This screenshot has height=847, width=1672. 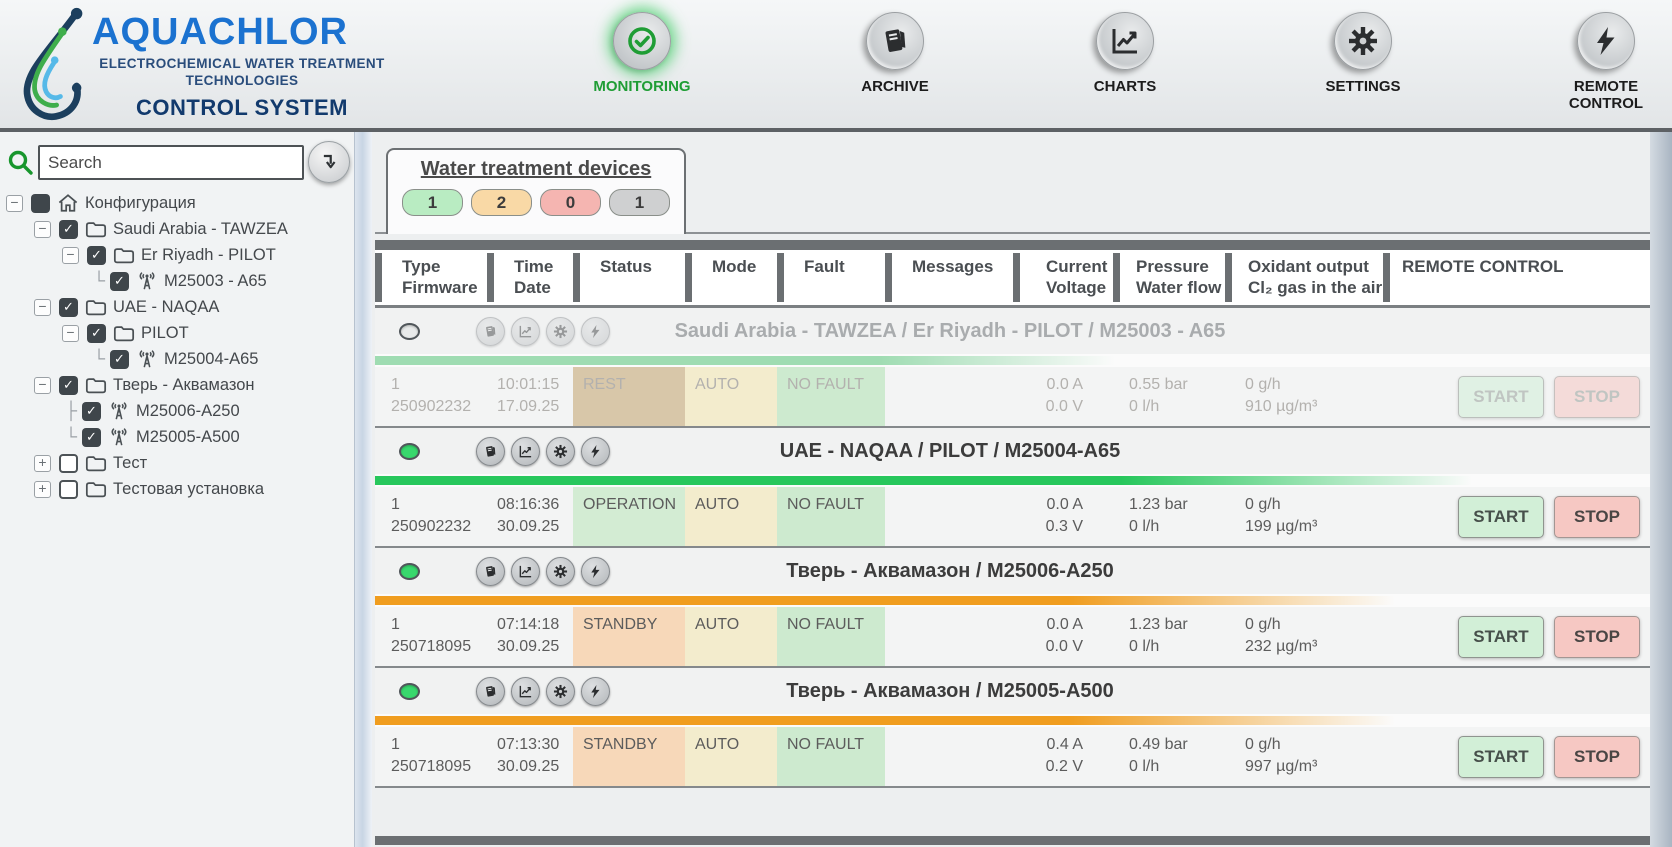 What do you see at coordinates (950, 570) in the screenshot?
I see `device-title: Тверь - Аквамазон / M25006-A250` at bounding box center [950, 570].